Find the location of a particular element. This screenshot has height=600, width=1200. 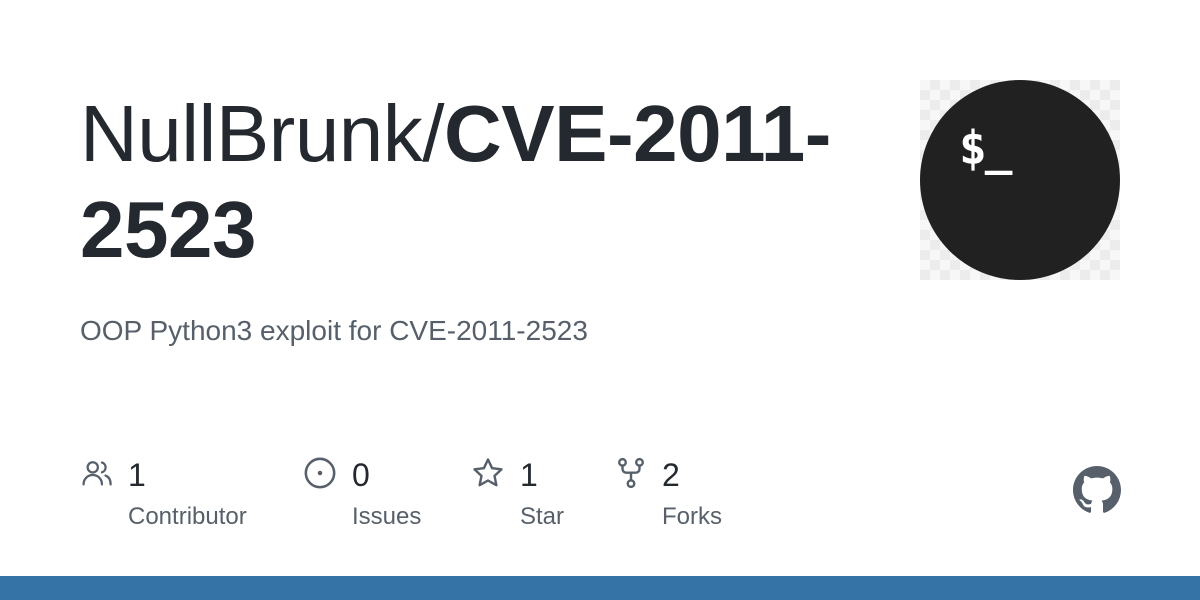

stars-count: 1 is located at coordinates (529, 475).